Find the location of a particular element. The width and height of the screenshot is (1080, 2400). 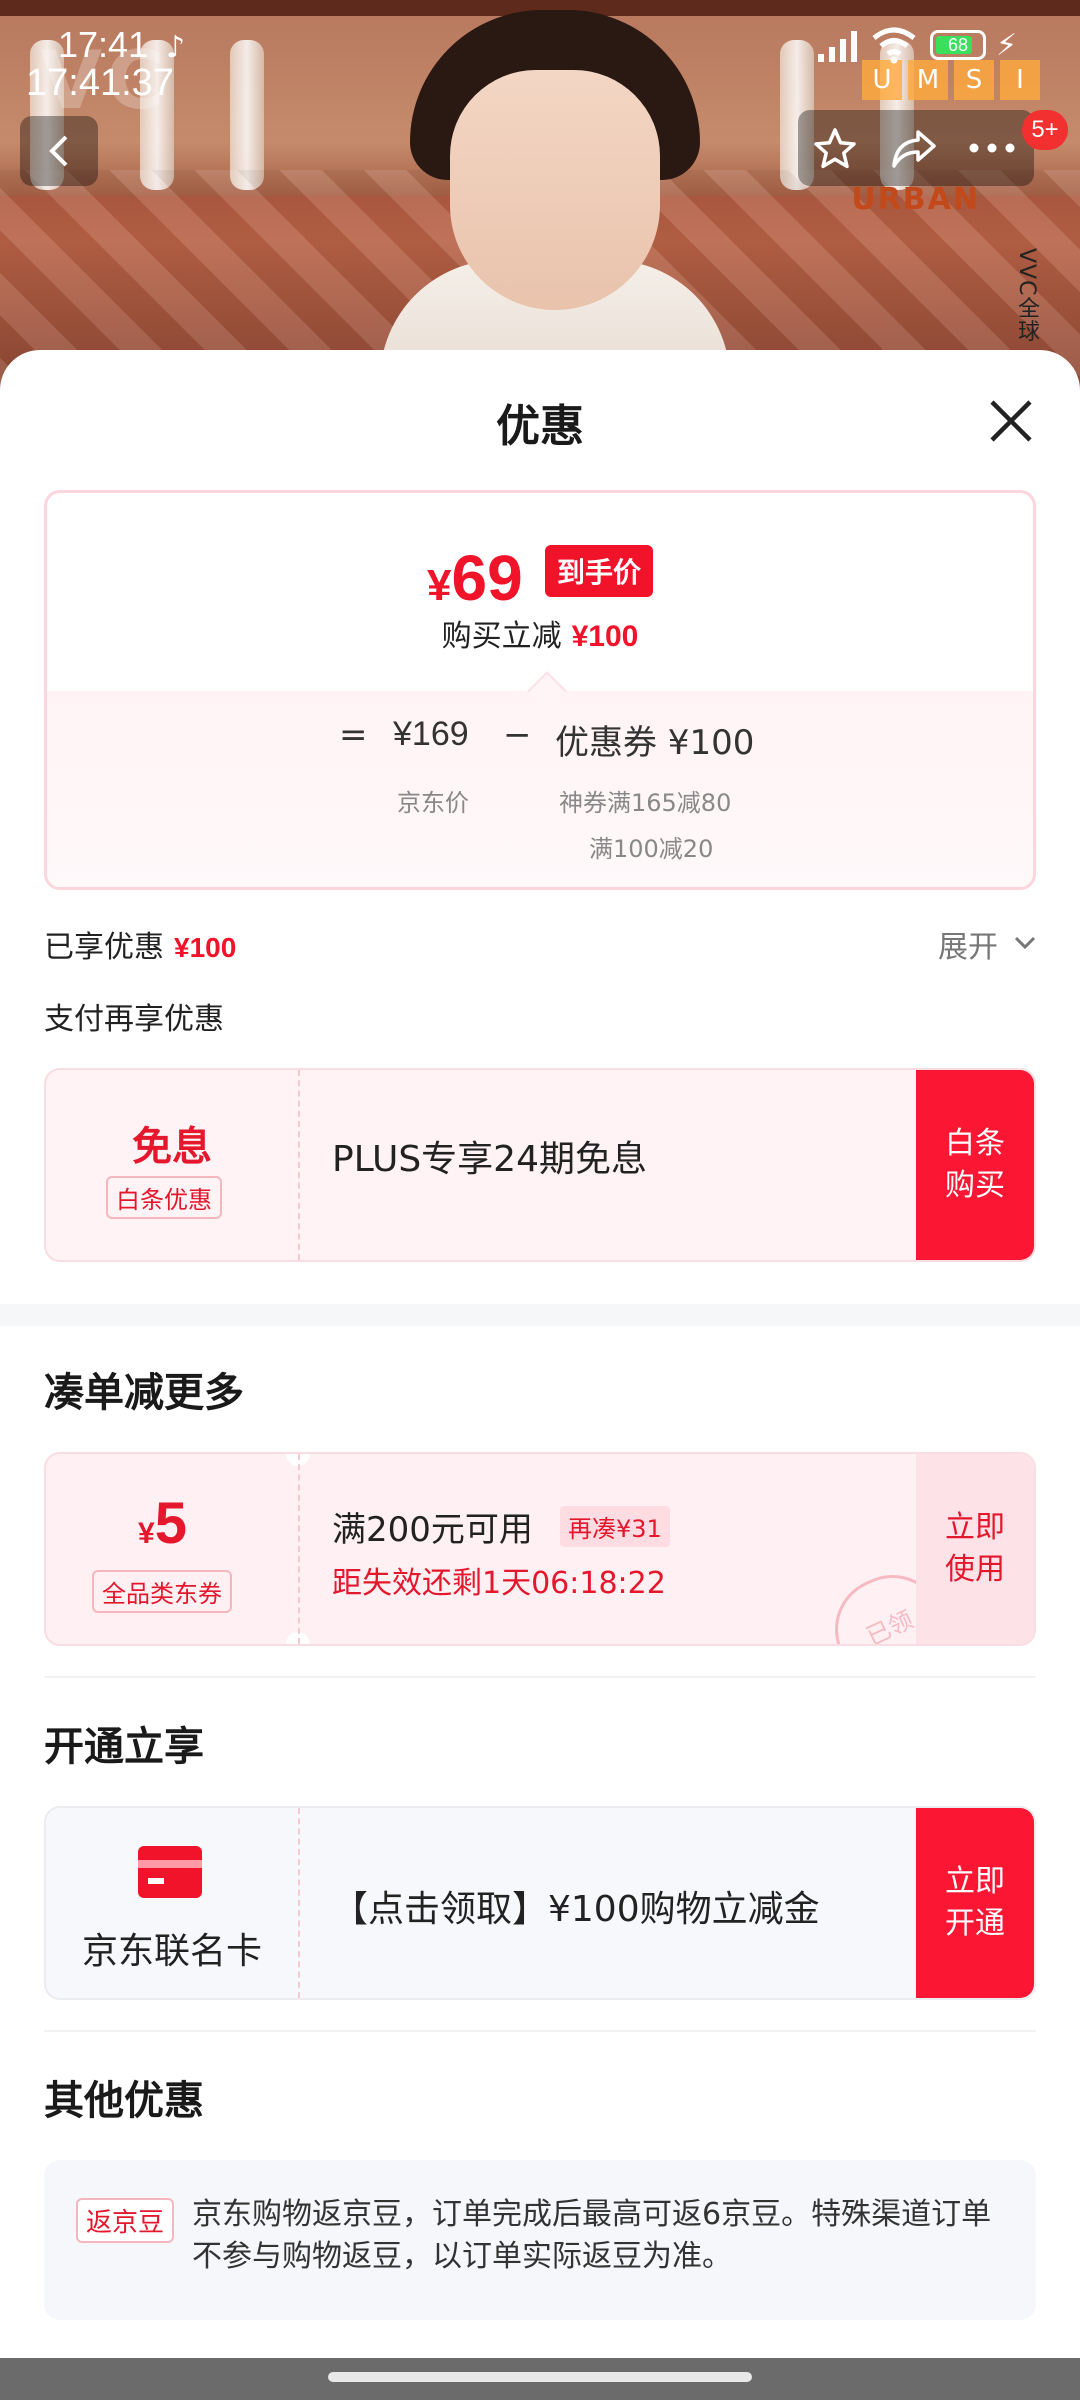

minus-sign: − is located at coordinates (517, 735).